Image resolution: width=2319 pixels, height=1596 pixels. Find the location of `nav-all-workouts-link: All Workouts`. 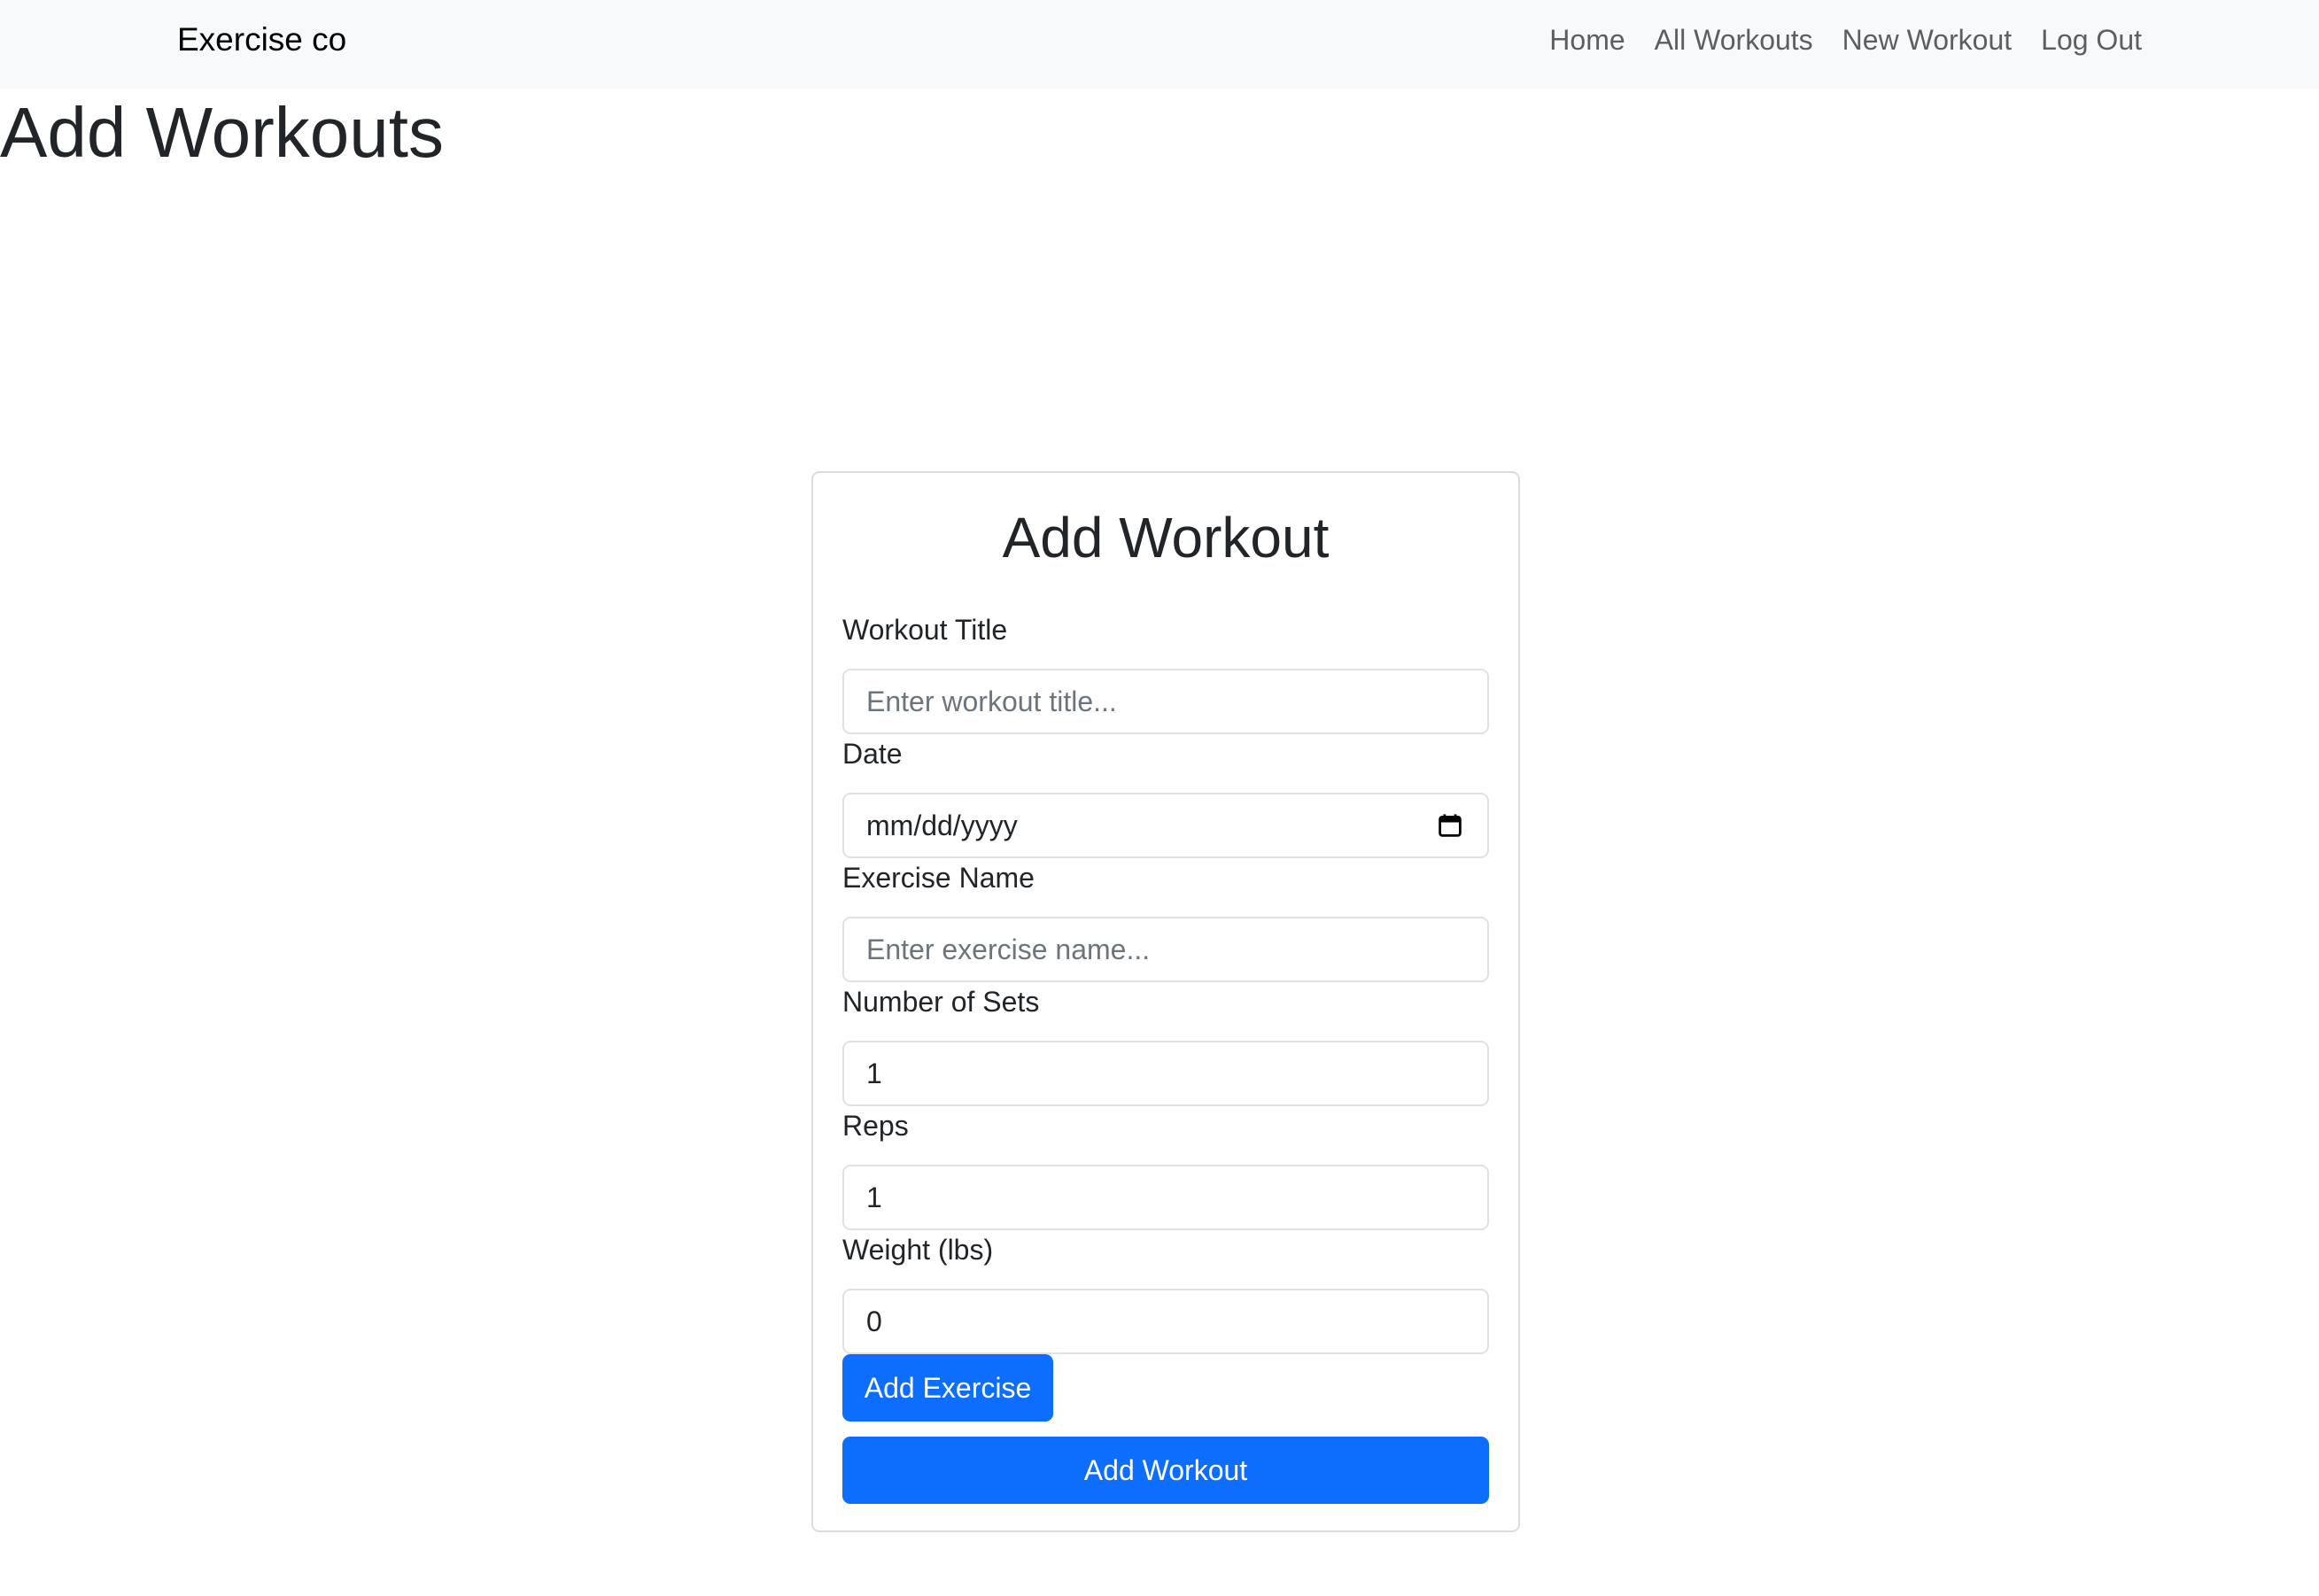

nav-all-workouts-link: All Workouts is located at coordinates (1734, 40).